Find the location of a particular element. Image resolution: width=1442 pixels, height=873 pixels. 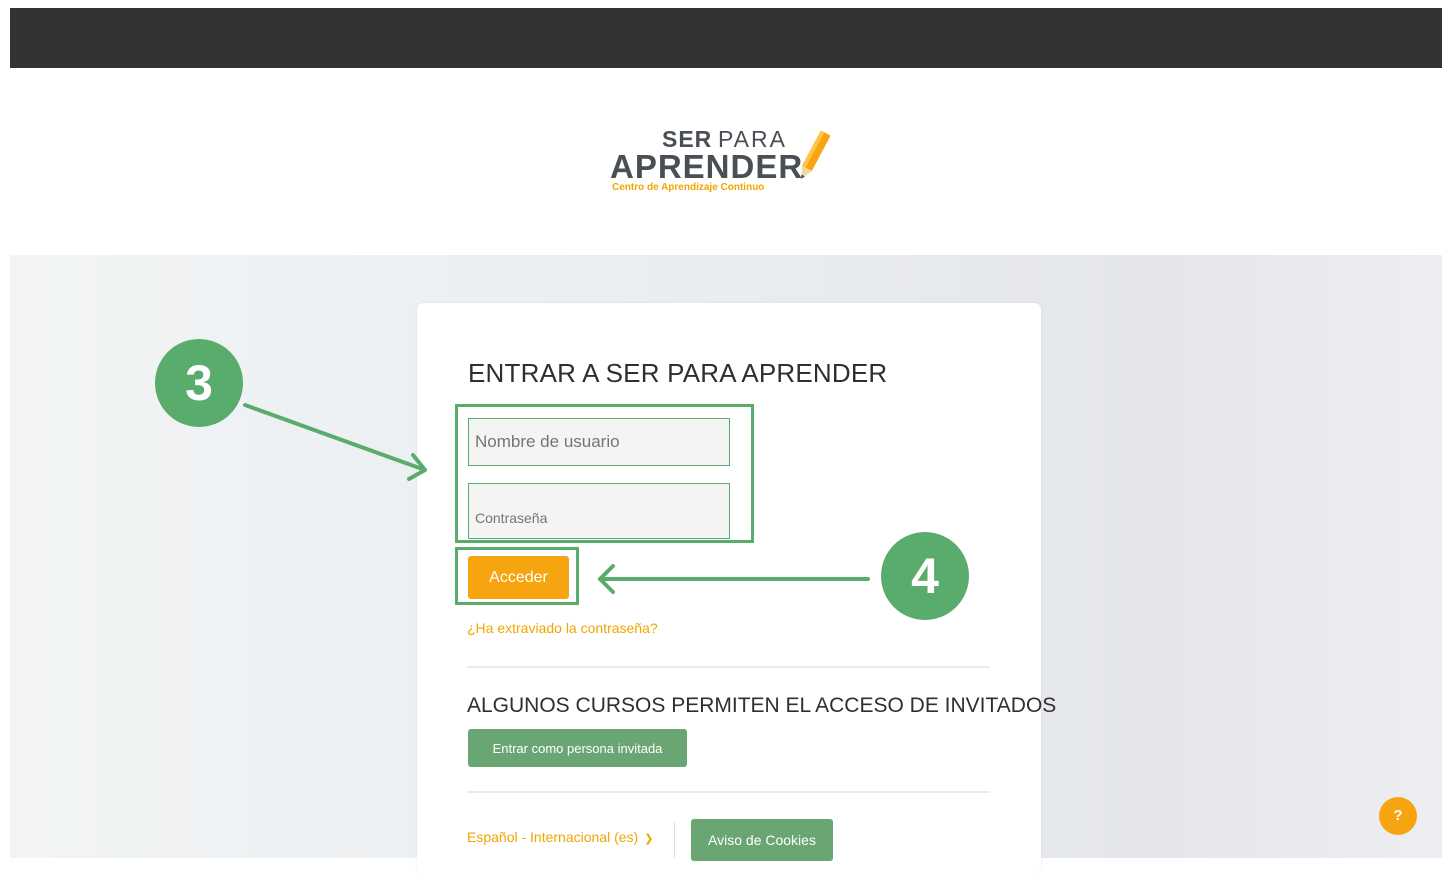

forgot-password-link: ¿Ha extraviado la contraseña? is located at coordinates (562, 628).